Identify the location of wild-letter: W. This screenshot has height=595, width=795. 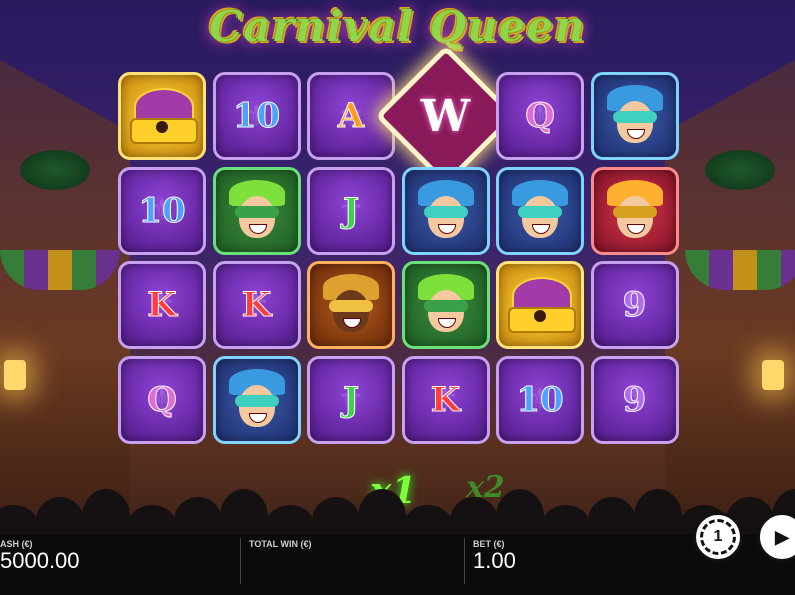
(445, 116).